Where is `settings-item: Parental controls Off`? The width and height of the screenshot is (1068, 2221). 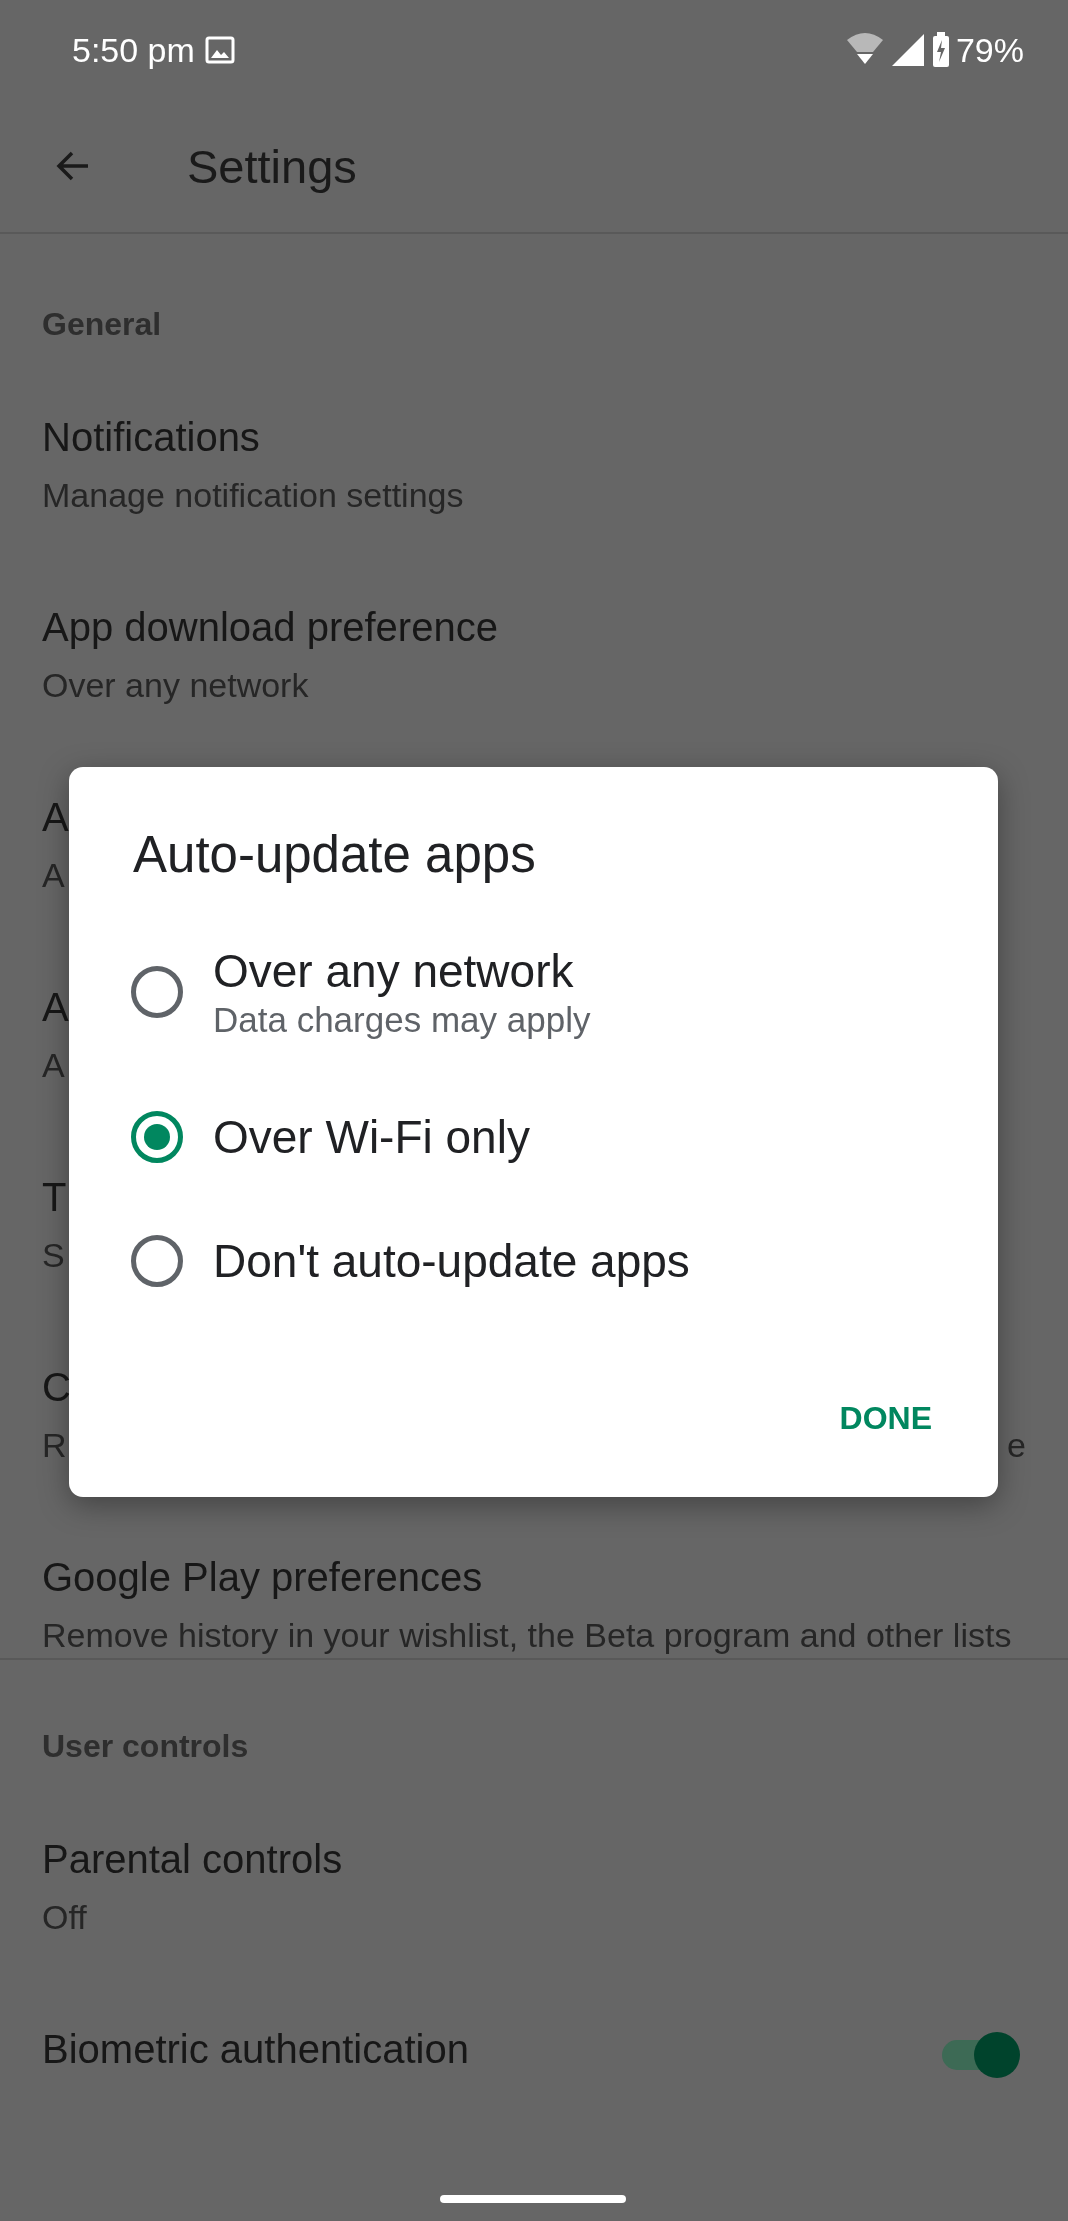 settings-item: Parental controls Off is located at coordinates (534, 1859).